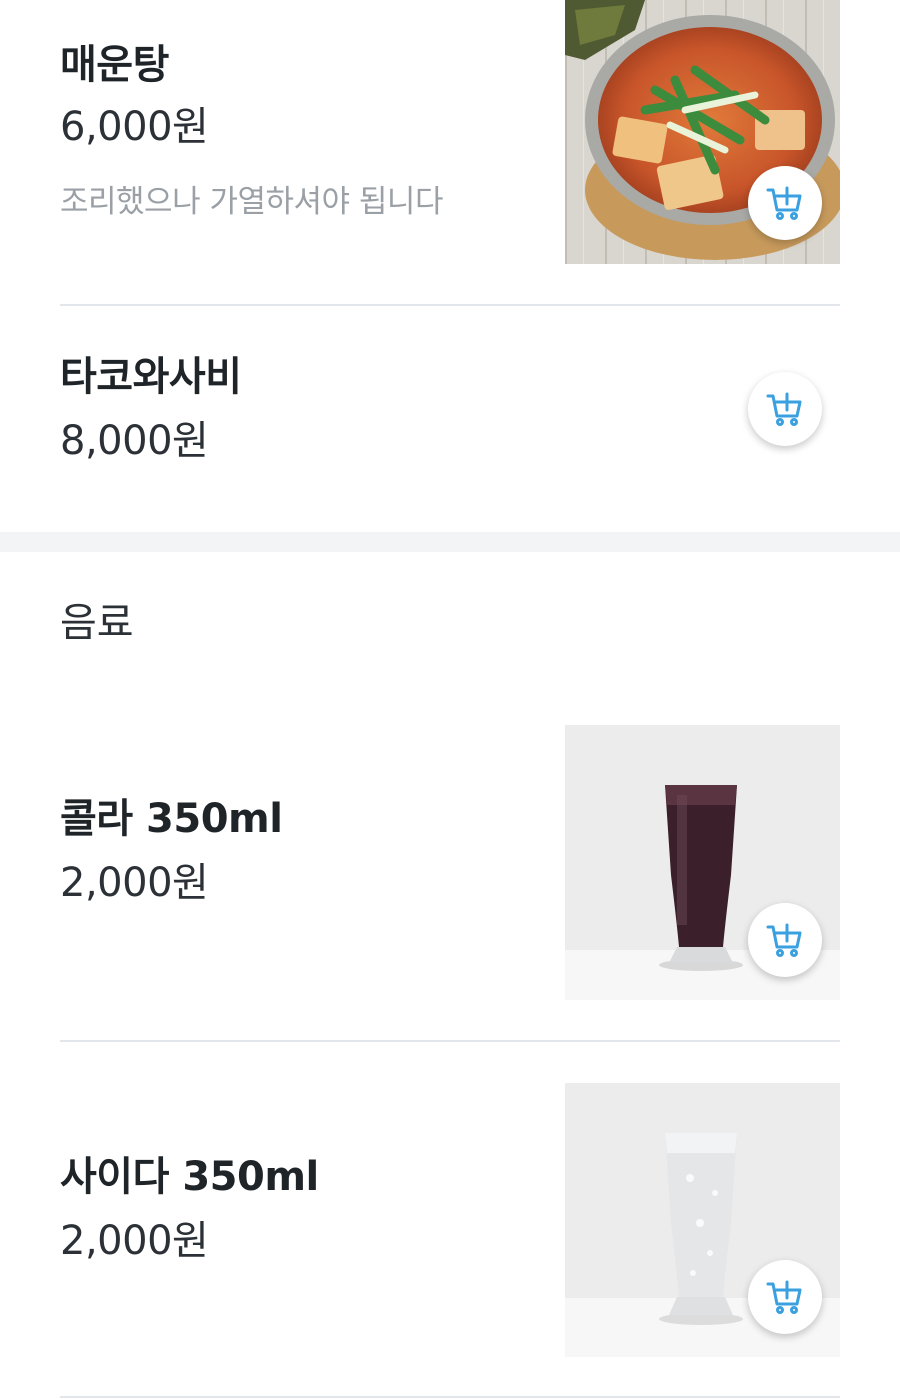 The height and width of the screenshot is (1399, 900). What do you see at coordinates (450, 1397) in the screenshot?
I see `divider` at bounding box center [450, 1397].